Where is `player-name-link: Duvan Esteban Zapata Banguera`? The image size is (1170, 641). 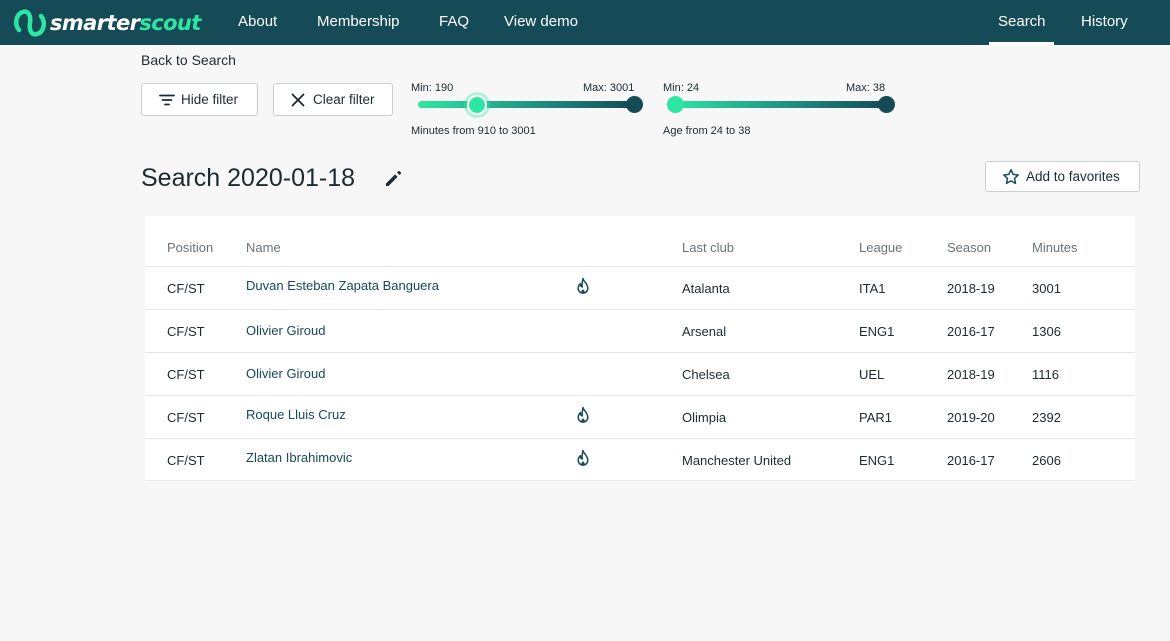
player-name-link: Duvan Esteban Zapata Banguera is located at coordinates (342, 285).